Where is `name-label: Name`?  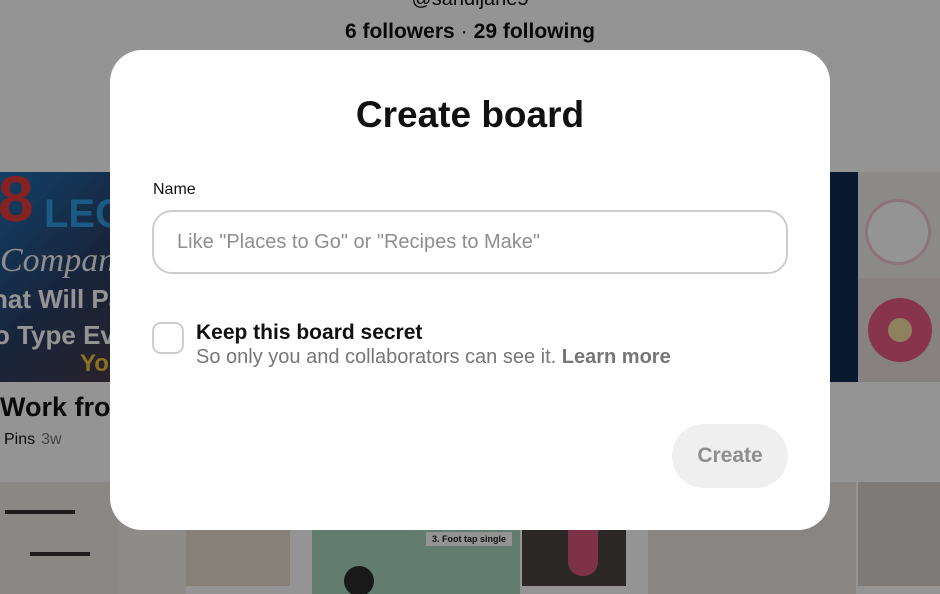 name-label: Name is located at coordinates (174, 189).